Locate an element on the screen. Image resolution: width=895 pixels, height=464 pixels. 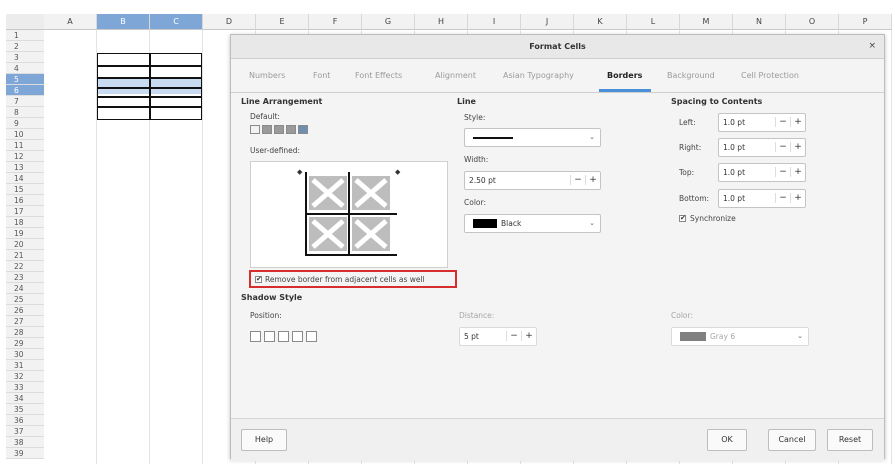
row-header-6: 6 is located at coordinates (25, 90).